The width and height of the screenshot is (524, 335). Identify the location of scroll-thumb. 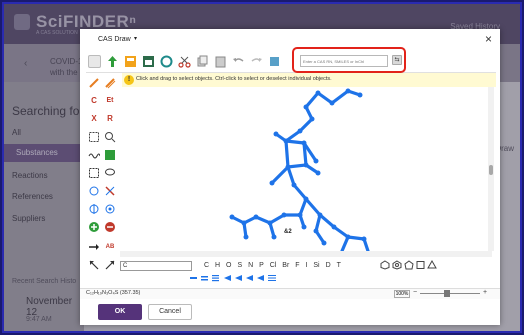
(491, 170).